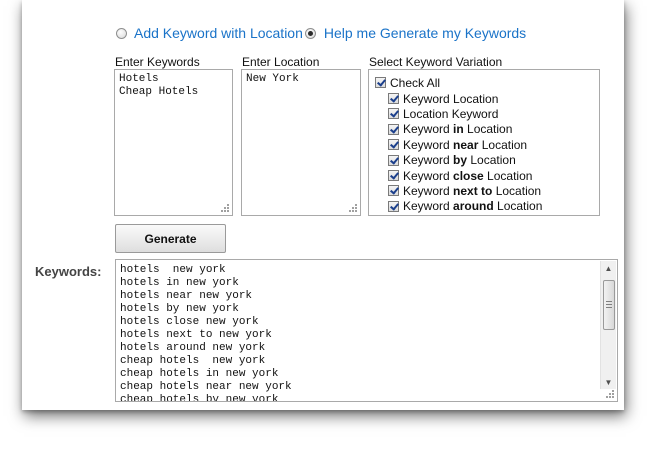 The height and width of the screenshot is (453, 667). Describe the element at coordinates (196, 335) in the screenshot. I see `text-line: hotels next to new york` at that location.